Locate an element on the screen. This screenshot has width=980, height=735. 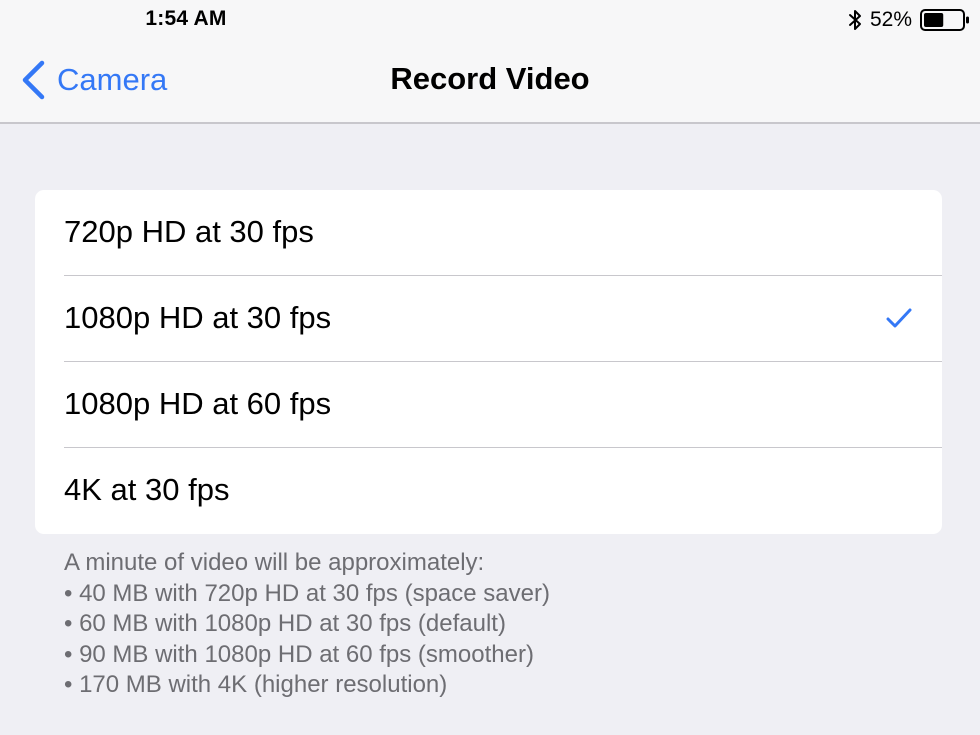
battery-percent: 52% is located at coordinates (890, 19).